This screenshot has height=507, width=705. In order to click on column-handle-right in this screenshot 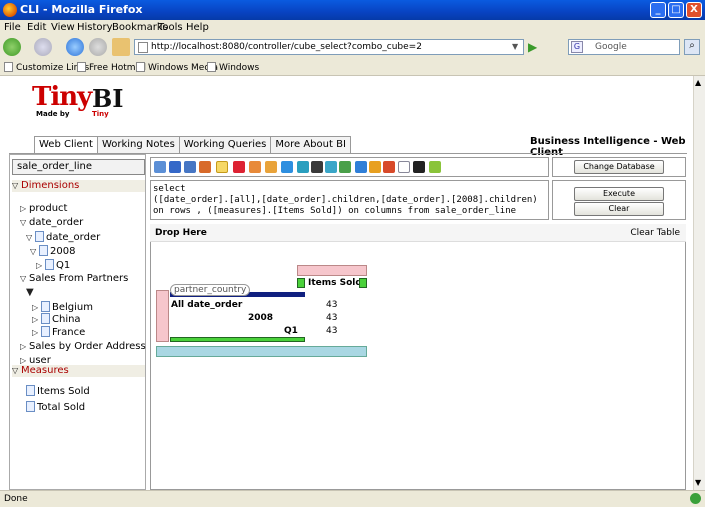, I will do `click(363, 283)`.